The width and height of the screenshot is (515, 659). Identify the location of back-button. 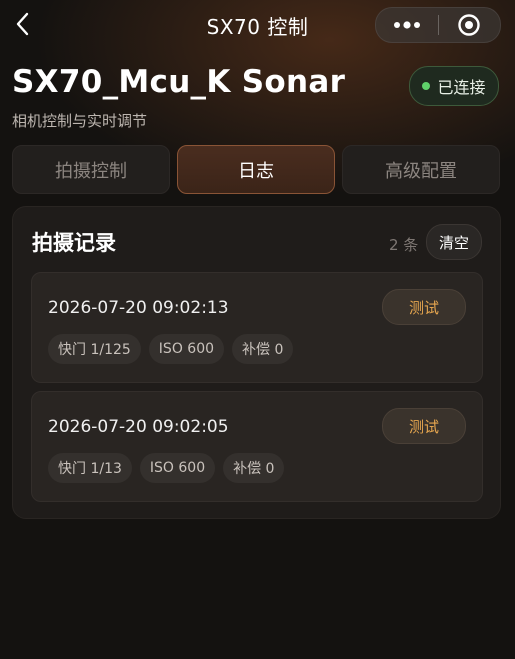
(23, 24).